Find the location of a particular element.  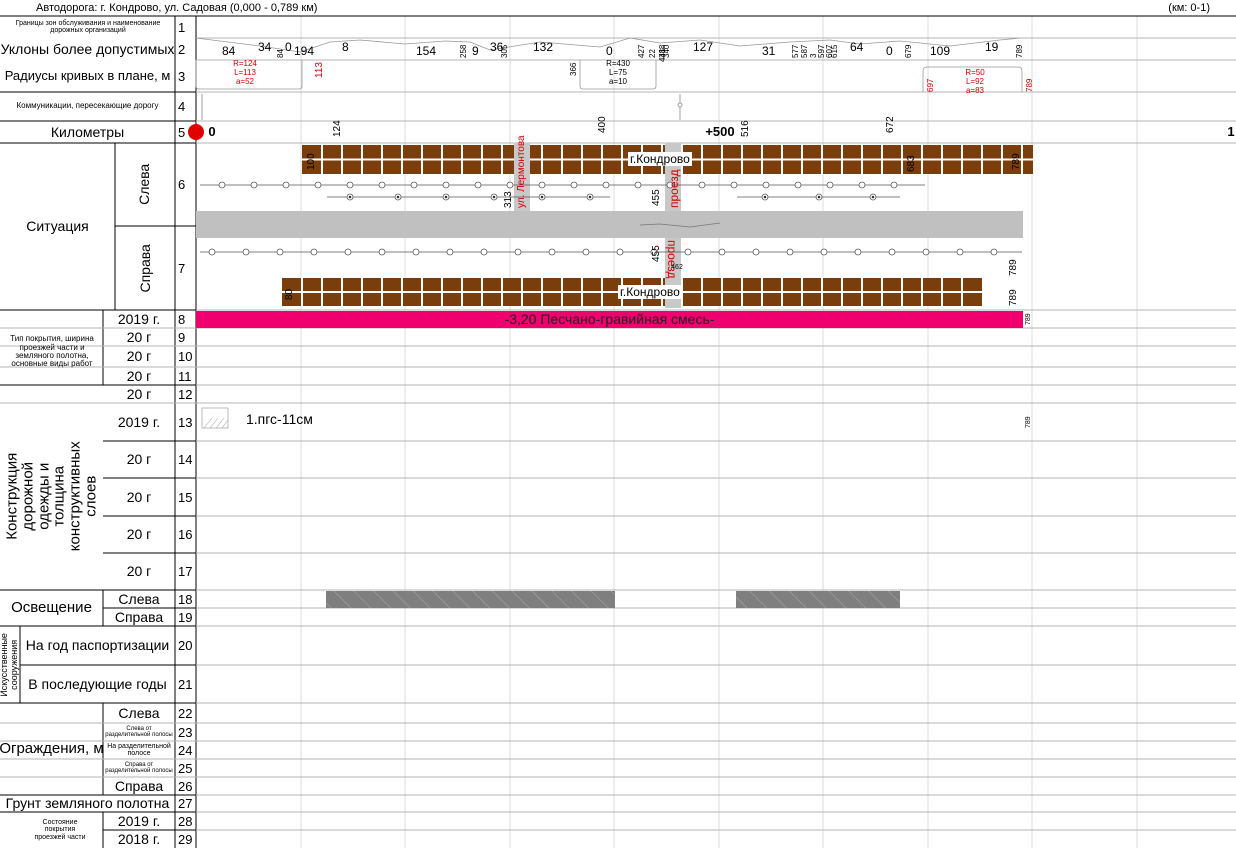

label-situation-right: Справа is located at coordinates (144, 268).